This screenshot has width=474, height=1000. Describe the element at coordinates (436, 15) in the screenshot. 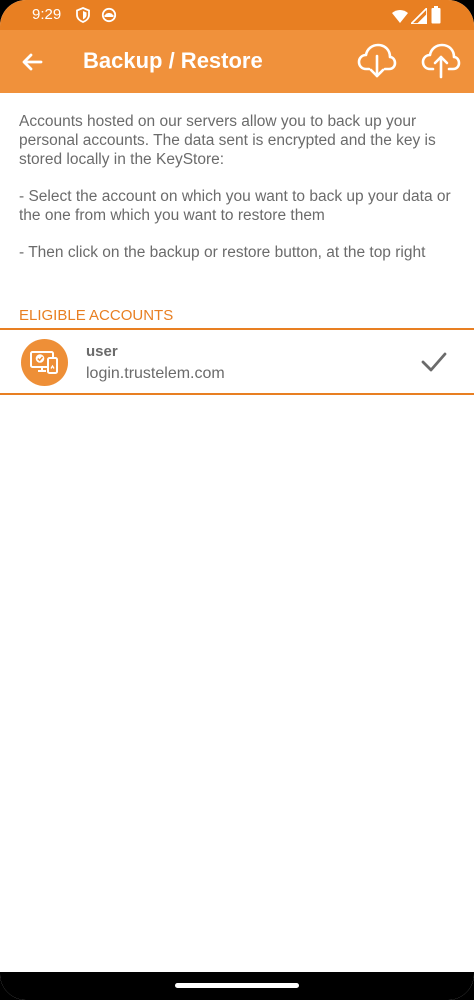

I see `battery-icon` at that location.